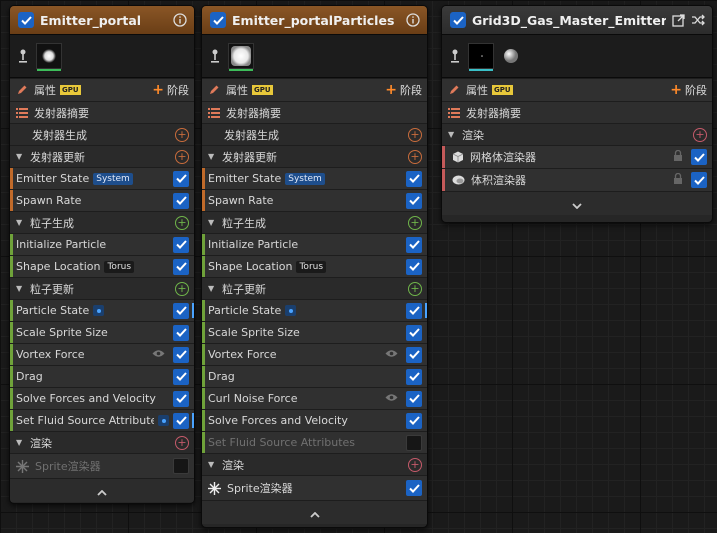 This screenshot has width=717, height=533. Describe the element at coordinates (577, 156) in the screenshot. I see `renderer-mesh: 网格体渲染器` at that location.